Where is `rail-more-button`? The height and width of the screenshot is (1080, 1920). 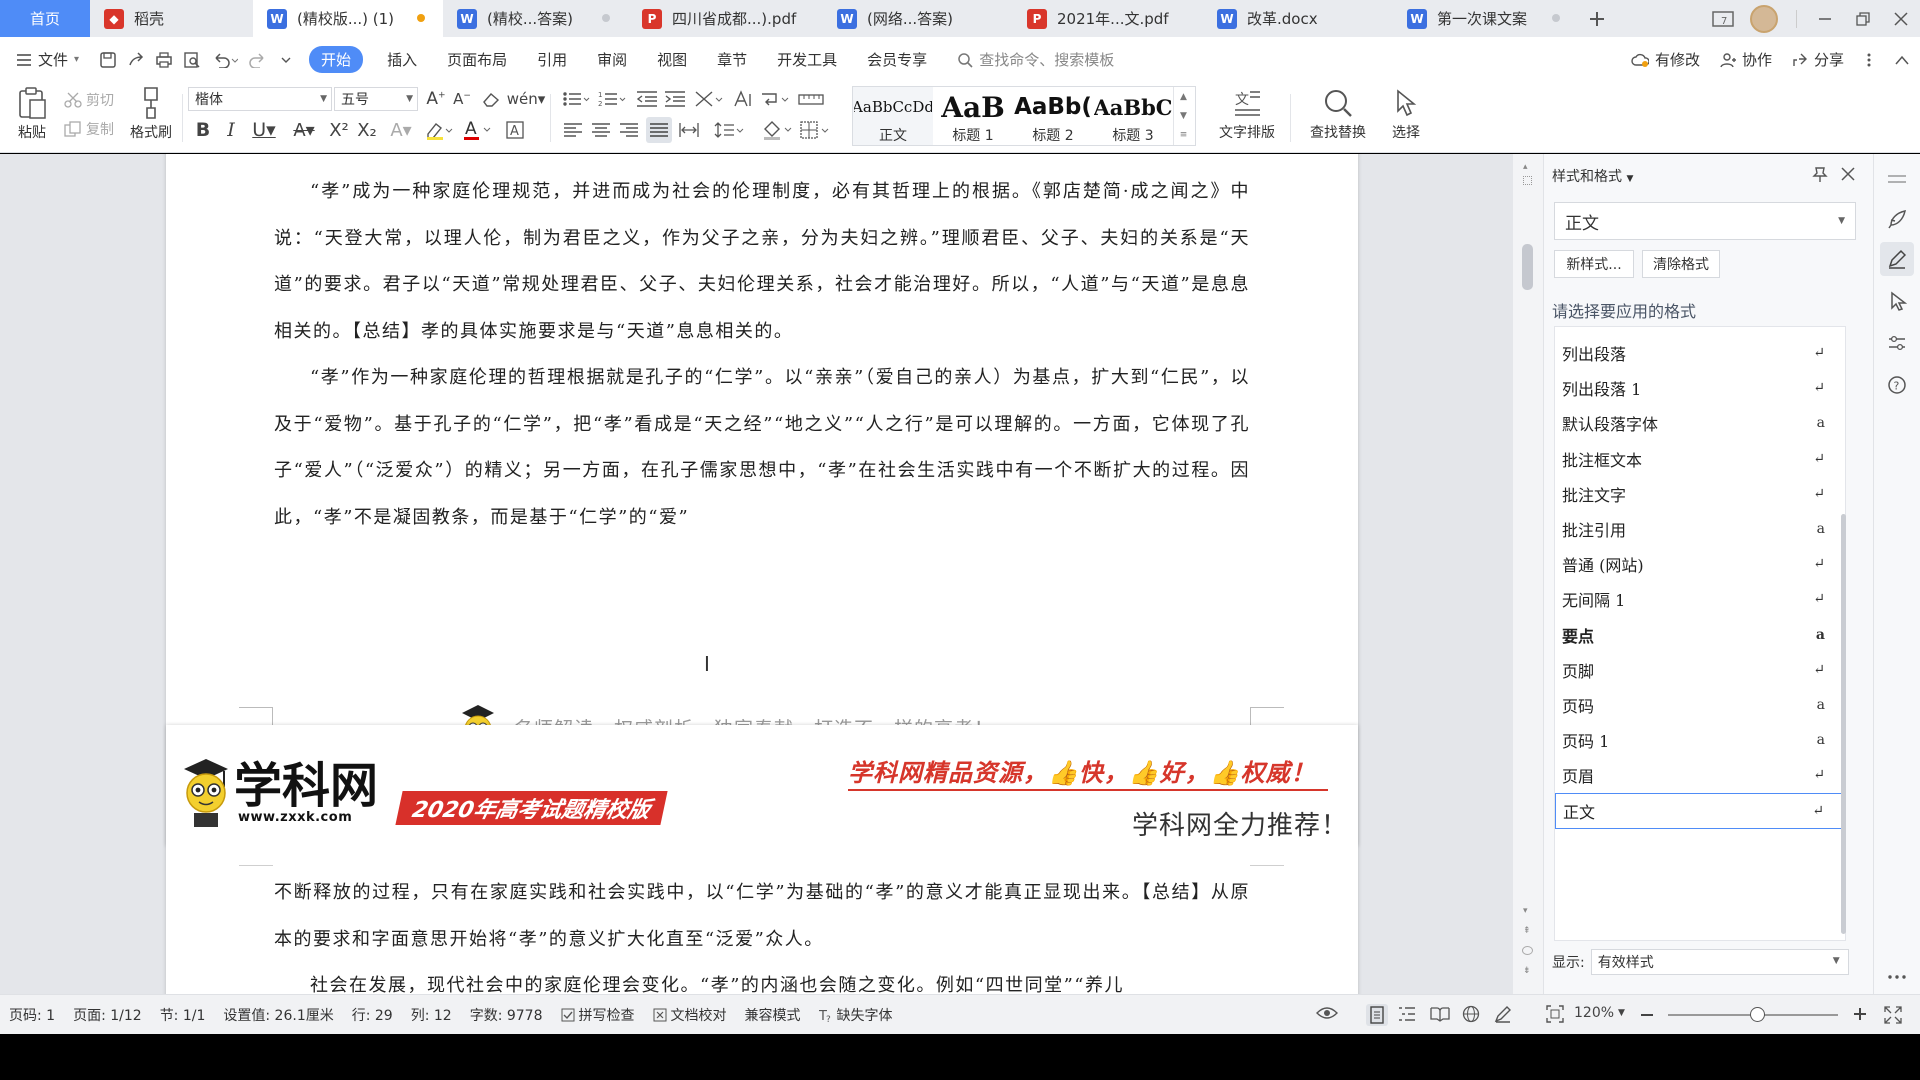
rail-more-button is located at coordinates (1897, 977).